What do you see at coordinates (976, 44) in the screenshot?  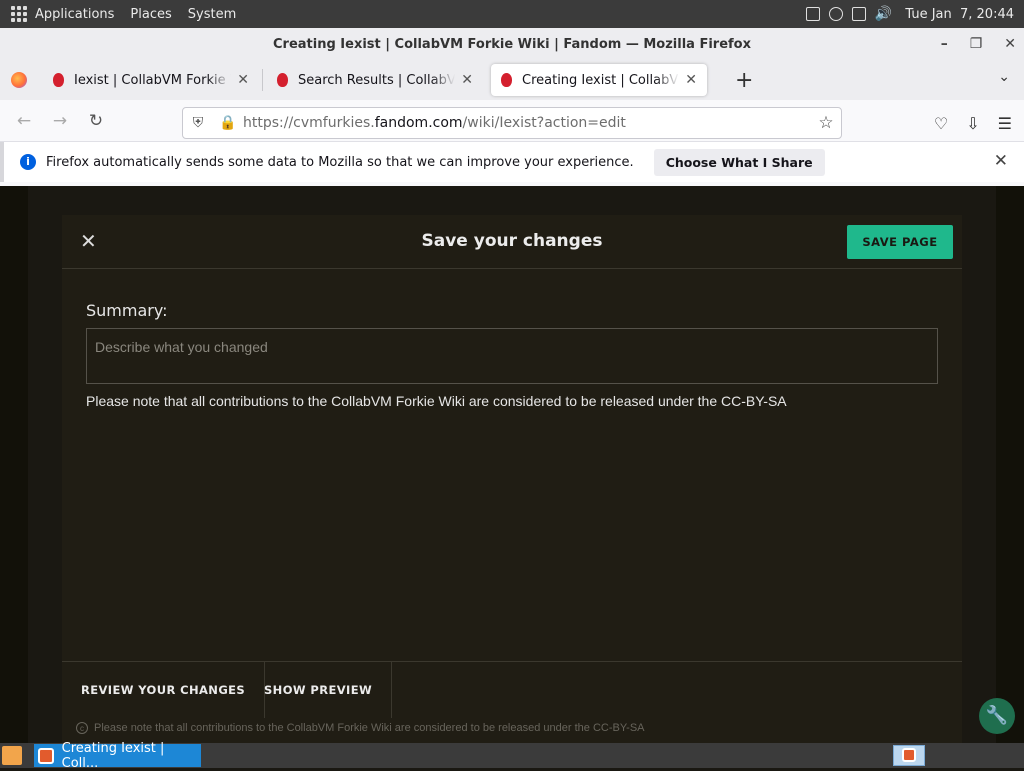 I see `maximize-icon: ❐` at bounding box center [976, 44].